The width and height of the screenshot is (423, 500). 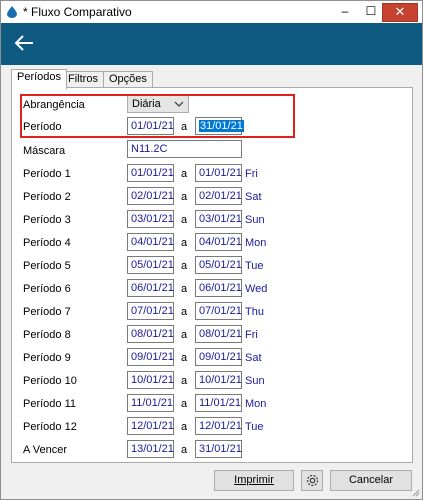 I want to click on tab-periodos: Períodos, so click(x=39, y=79).